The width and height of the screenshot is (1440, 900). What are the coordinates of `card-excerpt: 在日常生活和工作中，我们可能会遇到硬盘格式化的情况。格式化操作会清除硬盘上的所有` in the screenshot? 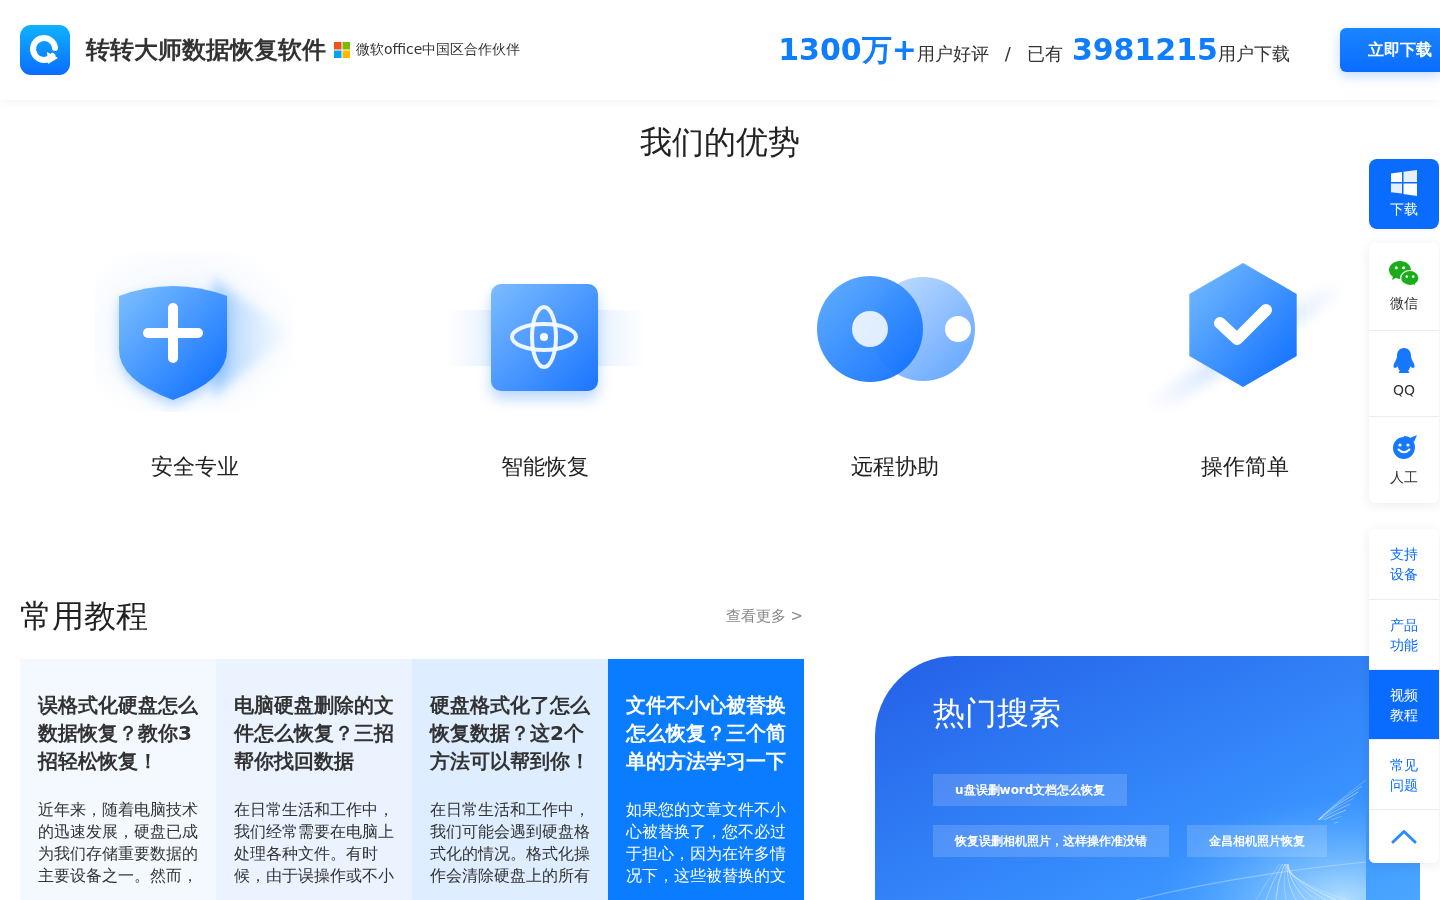 It's located at (510, 843).